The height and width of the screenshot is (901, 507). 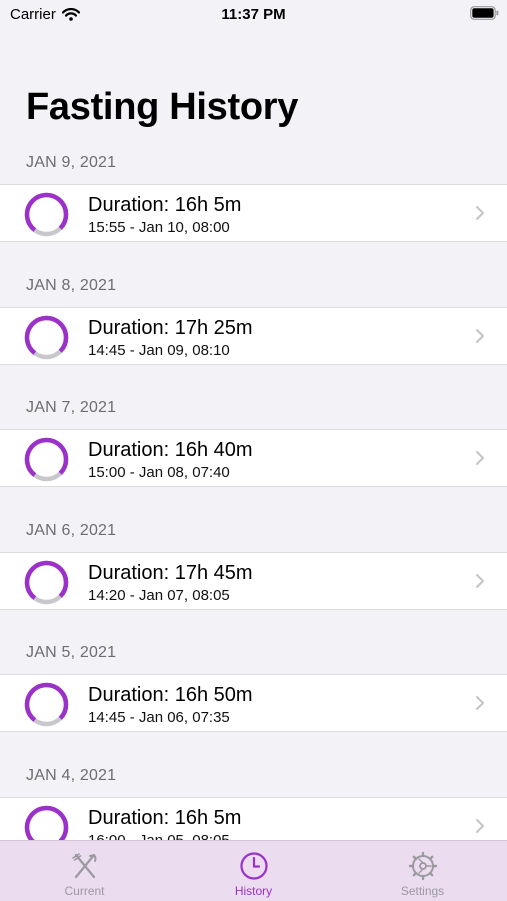 What do you see at coordinates (253, 580) in the screenshot?
I see `history-row: Duration: 17h 45m 14:20 - Jan 07, 08:05` at bounding box center [253, 580].